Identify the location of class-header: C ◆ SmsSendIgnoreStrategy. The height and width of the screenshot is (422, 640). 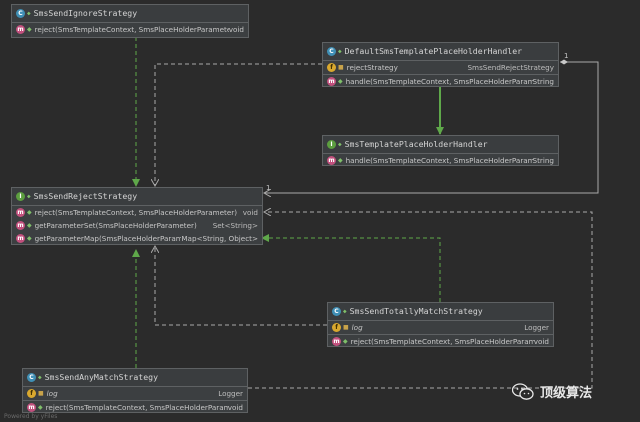
(130, 14).